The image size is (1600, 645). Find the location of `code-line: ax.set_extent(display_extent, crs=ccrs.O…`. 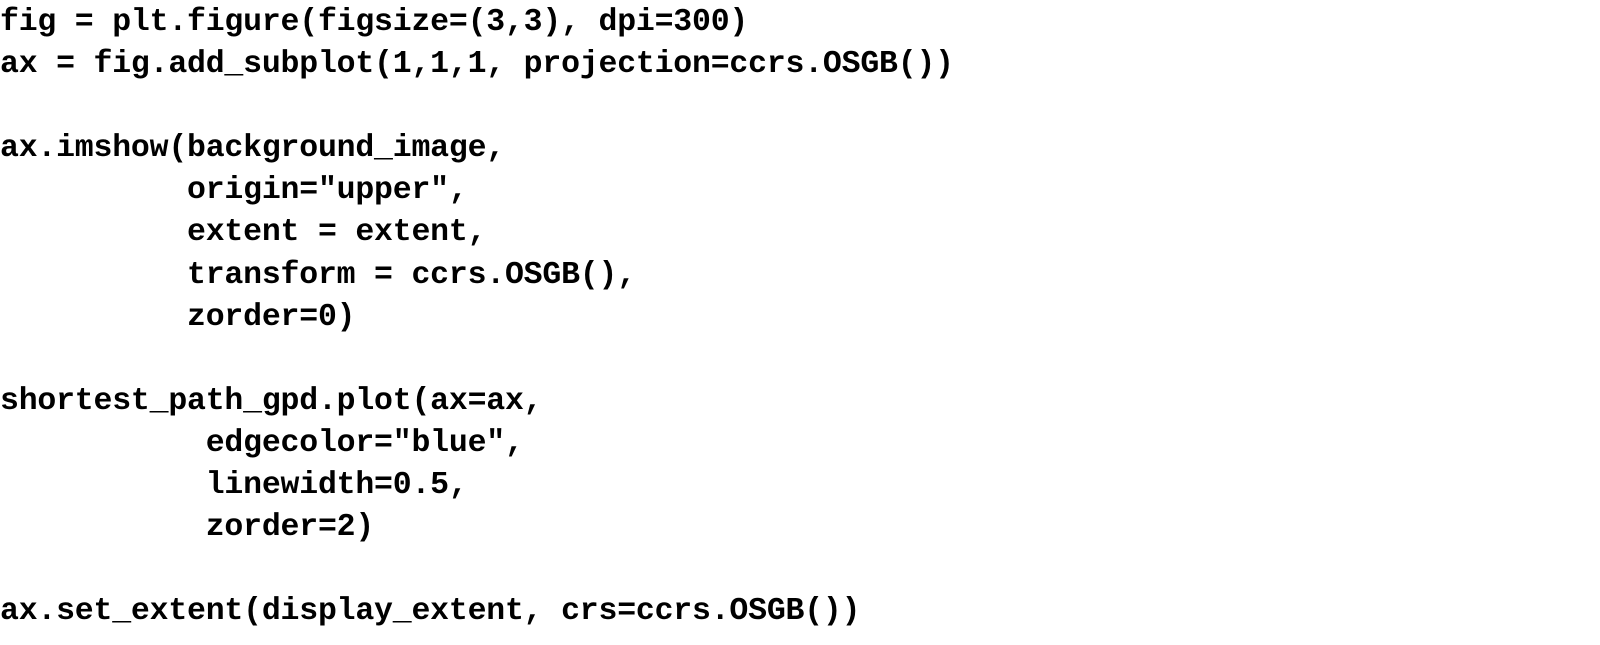

code-line: ax.set_extent(display_extent, crs=ccrs.O… is located at coordinates (430, 612).